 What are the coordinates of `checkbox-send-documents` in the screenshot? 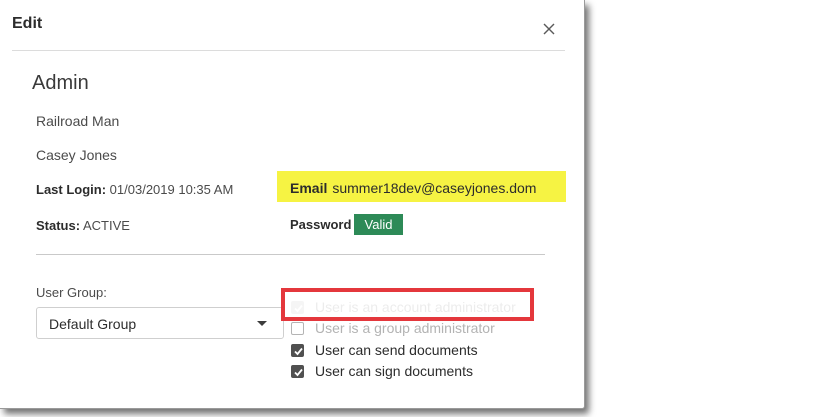 It's located at (297, 350).